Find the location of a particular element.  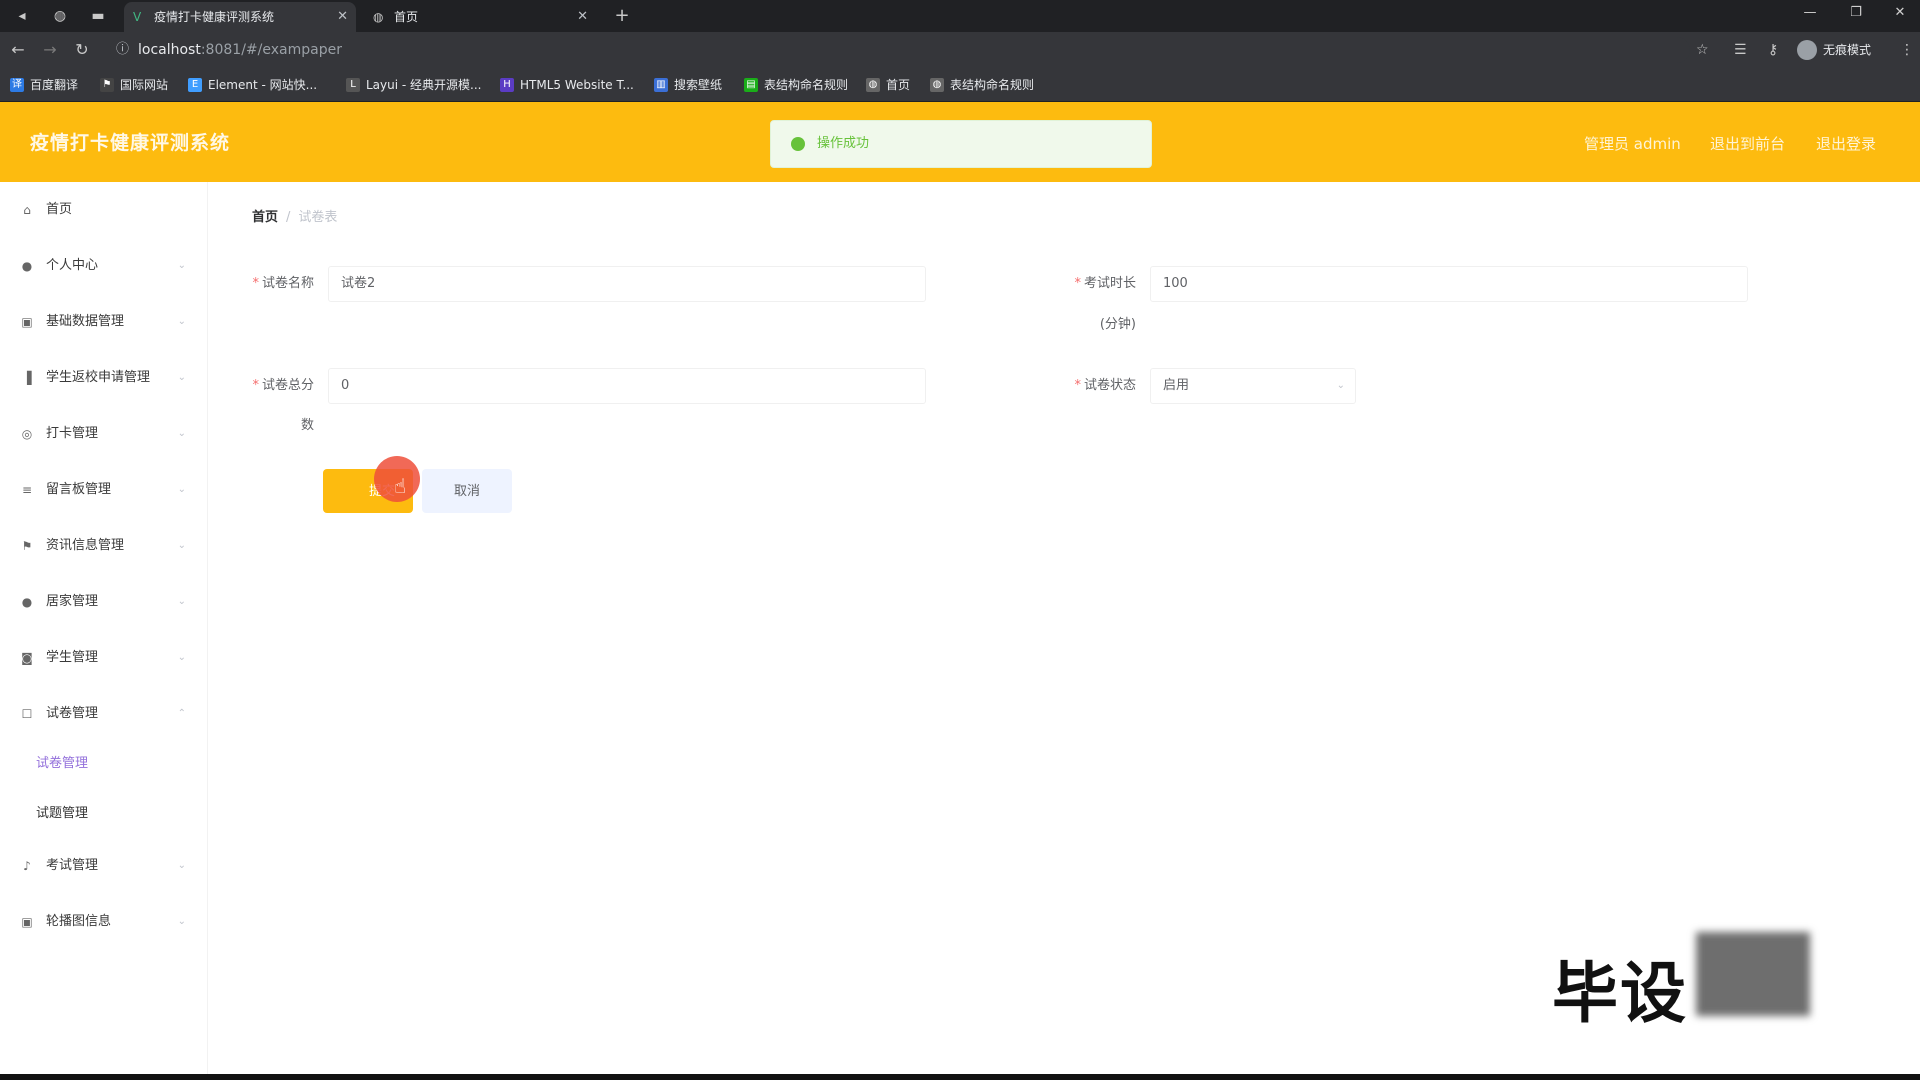

tab-active: V 疫情打卡健康评测系统 ✕ is located at coordinates (240, 17).